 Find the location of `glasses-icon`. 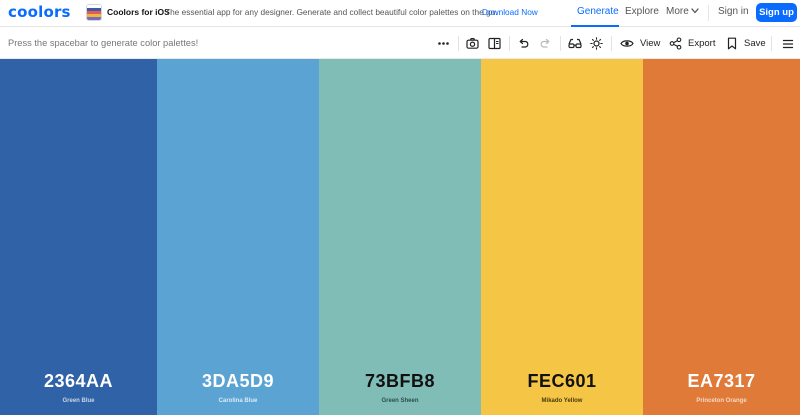

glasses-icon is located at coordinates (574, 43).